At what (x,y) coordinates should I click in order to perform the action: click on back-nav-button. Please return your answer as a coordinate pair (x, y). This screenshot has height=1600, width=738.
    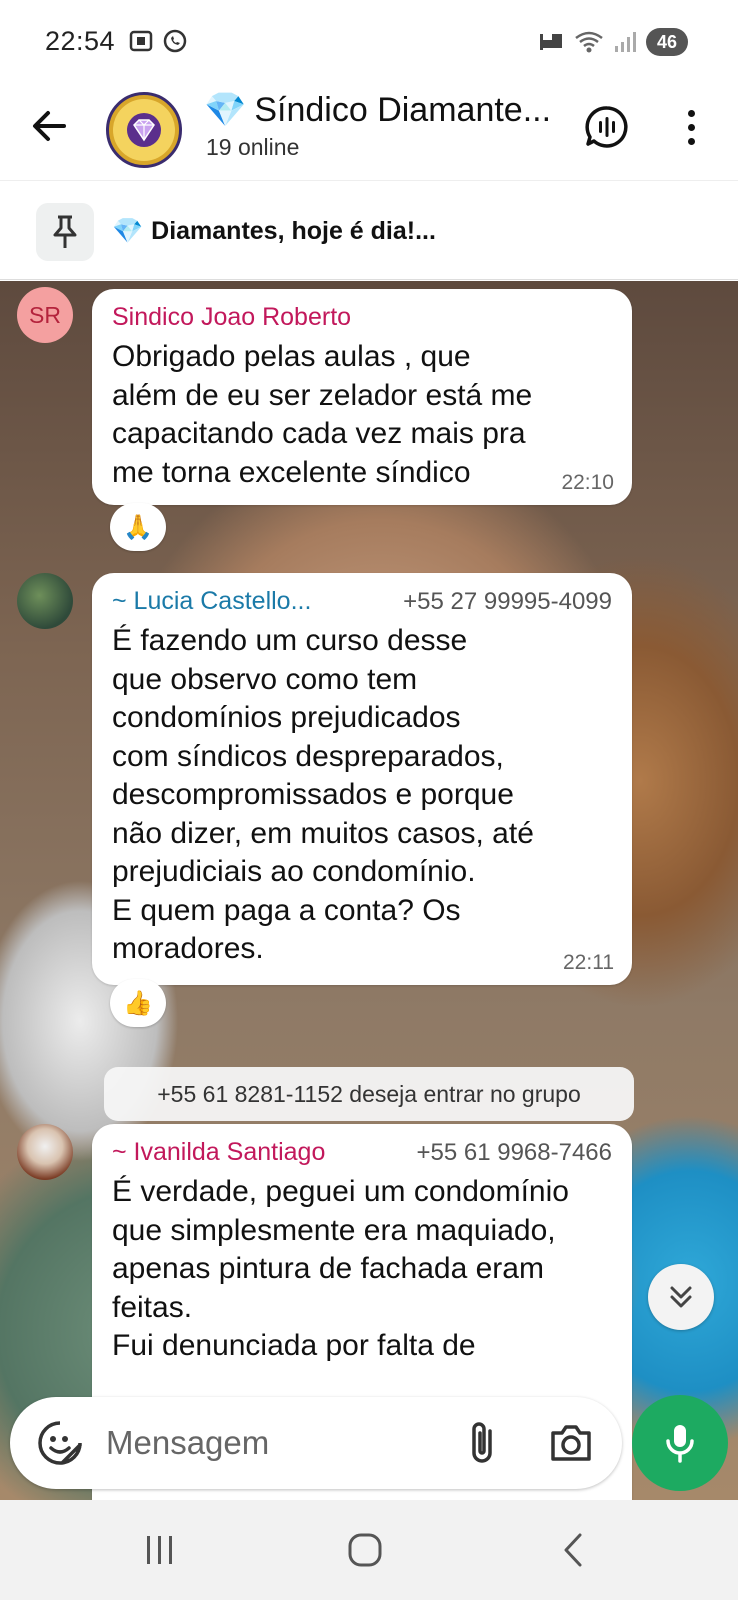
    Looking at the image, I should click on (573, 1550).